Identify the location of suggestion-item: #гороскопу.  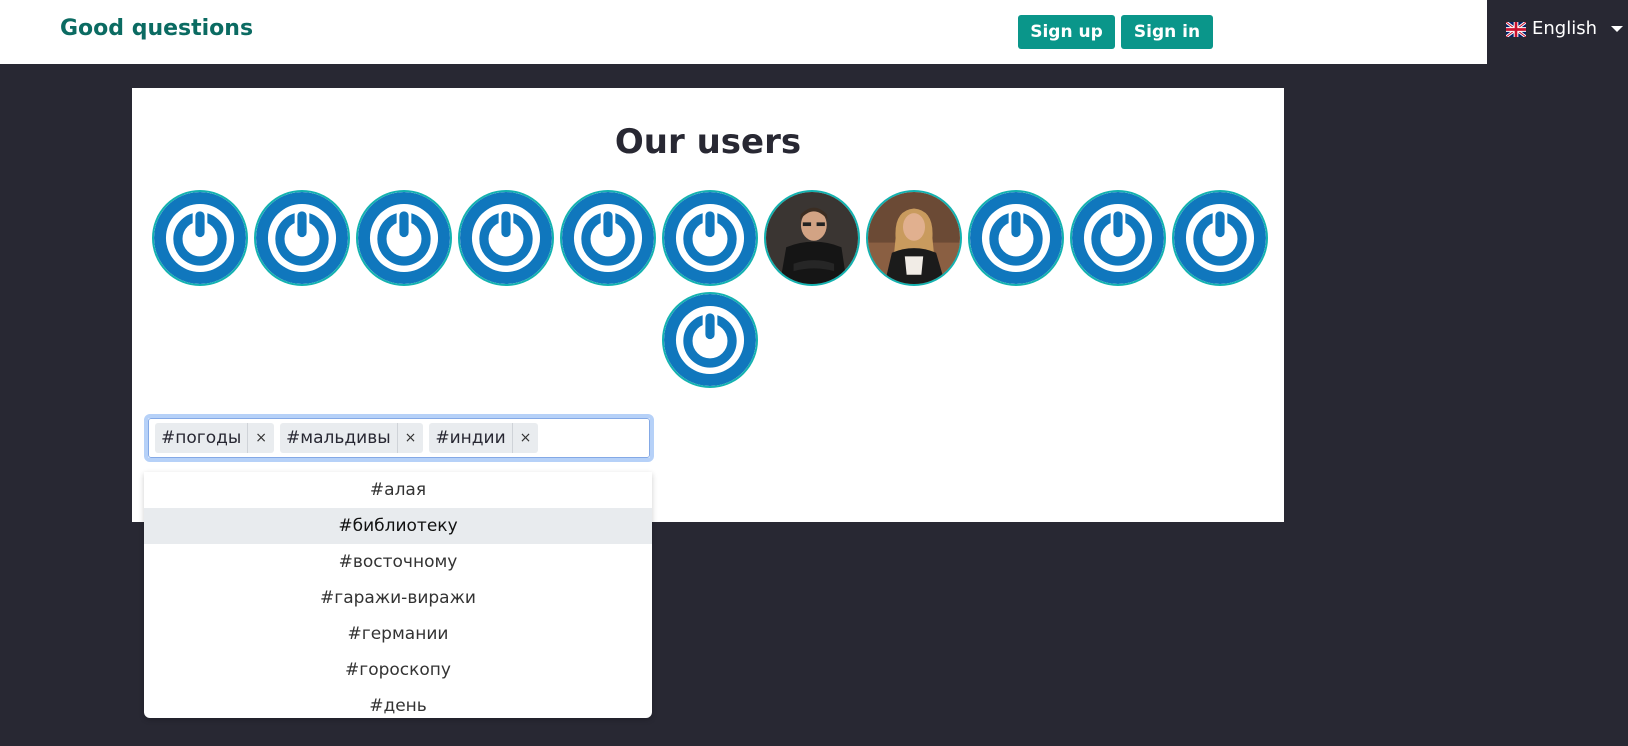
(398, 670).